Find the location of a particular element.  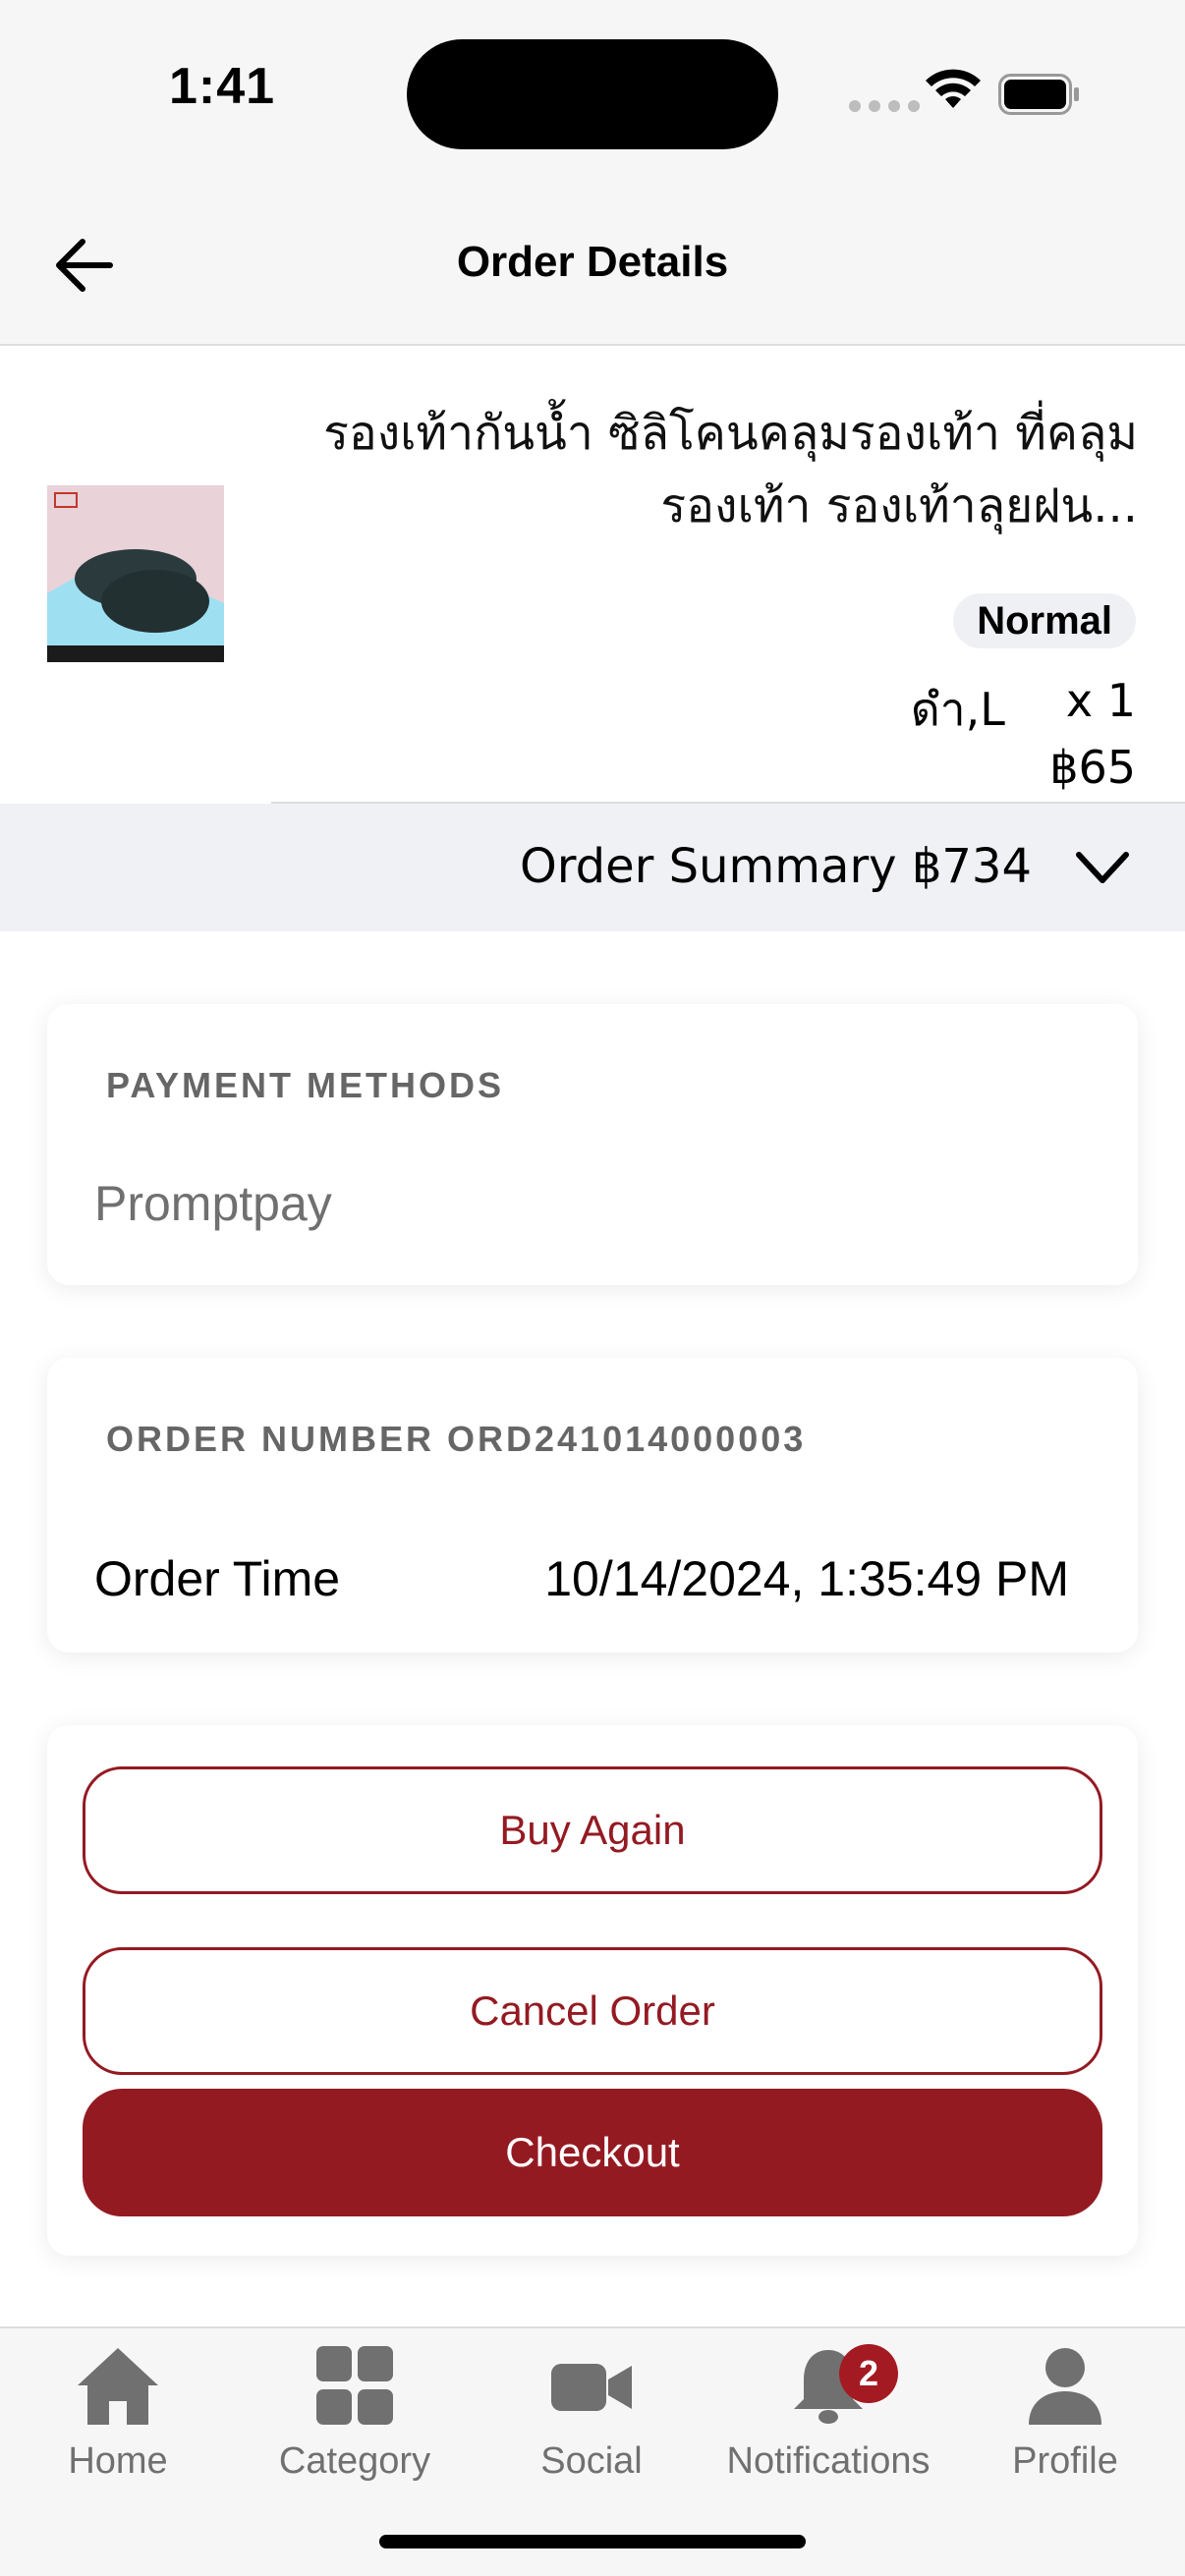

nav-label-notifications: Notifications is located at coordinates (829, 2461).